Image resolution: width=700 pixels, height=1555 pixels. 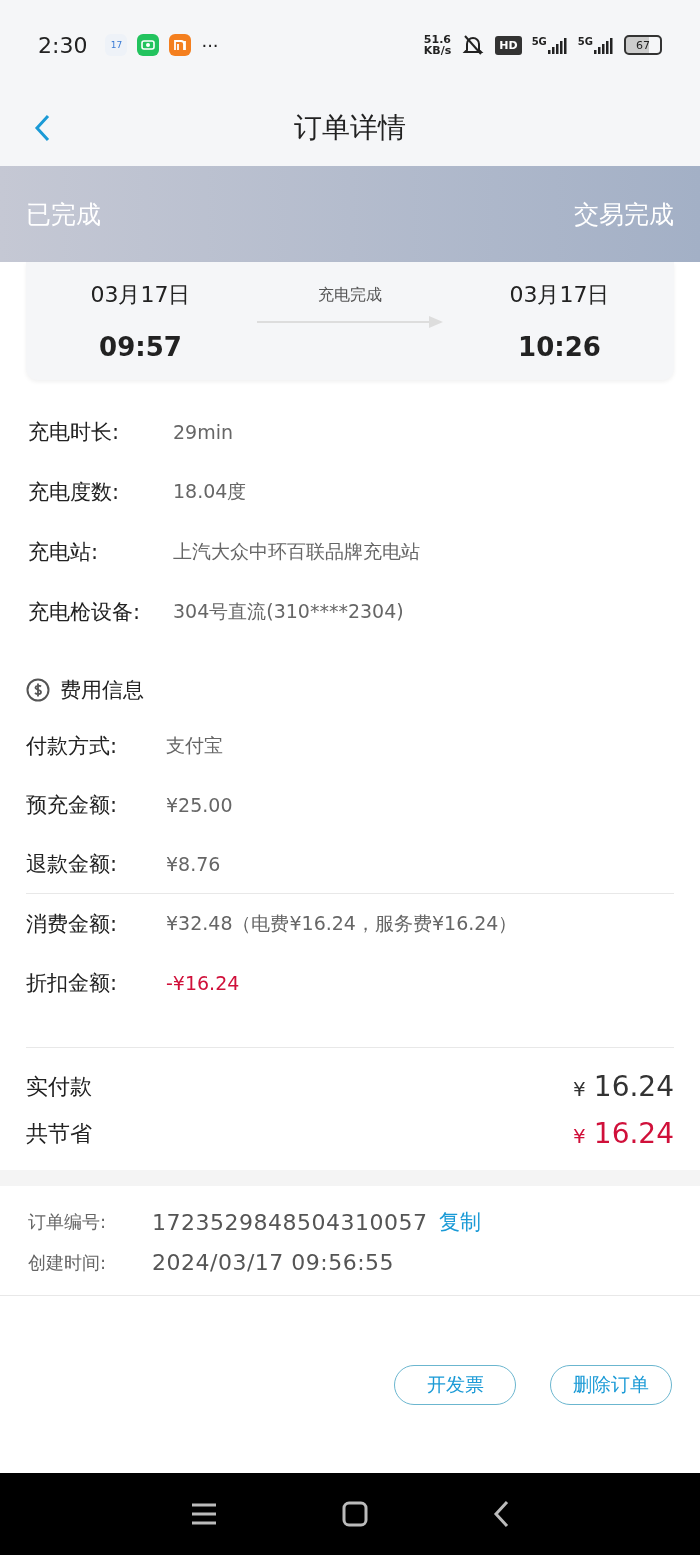 What do you see at coordinates (350, 321) in the screenshot?
I see `arrow-icon` at bounding box center [350, 321].